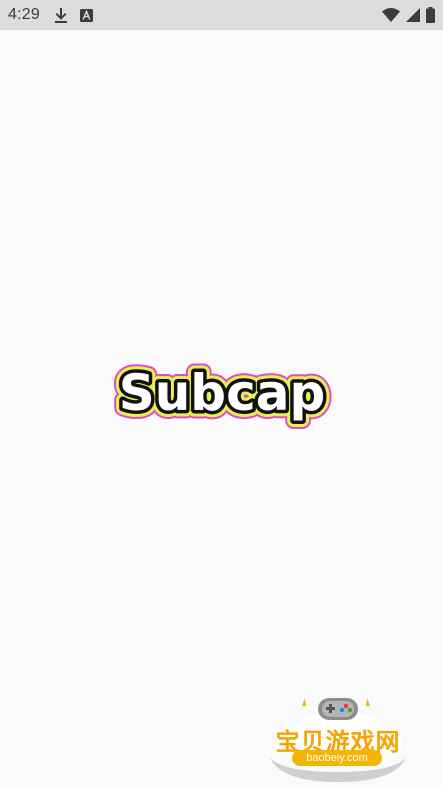  Describe the element at coordinates (73, 15) in the screenshot. I see `status-notification-icons` at that location.